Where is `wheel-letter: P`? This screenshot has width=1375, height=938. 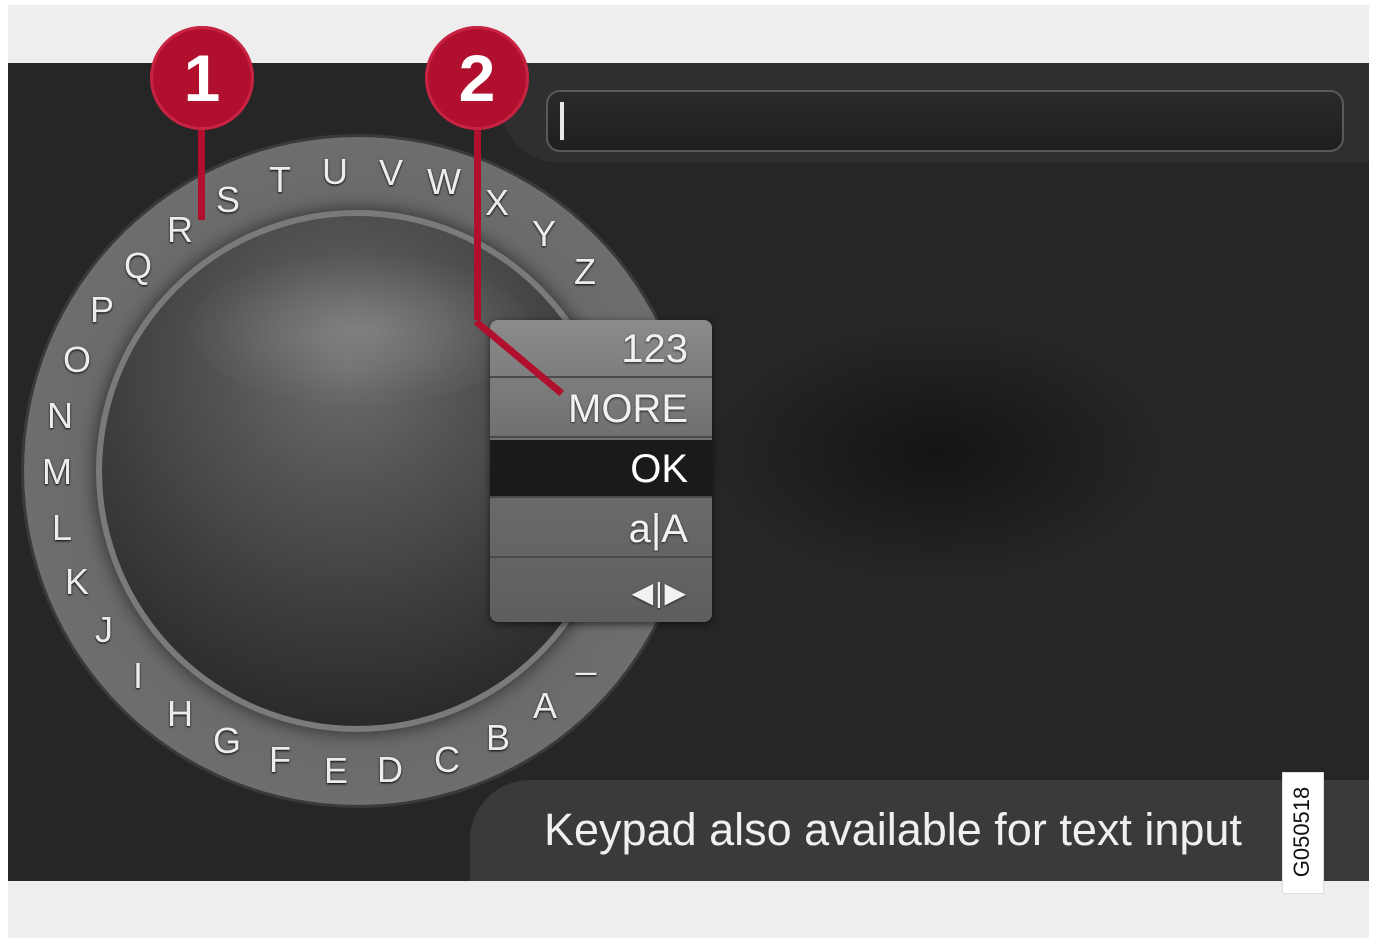 wheel-letter: P is located at coordinates (102, 312).